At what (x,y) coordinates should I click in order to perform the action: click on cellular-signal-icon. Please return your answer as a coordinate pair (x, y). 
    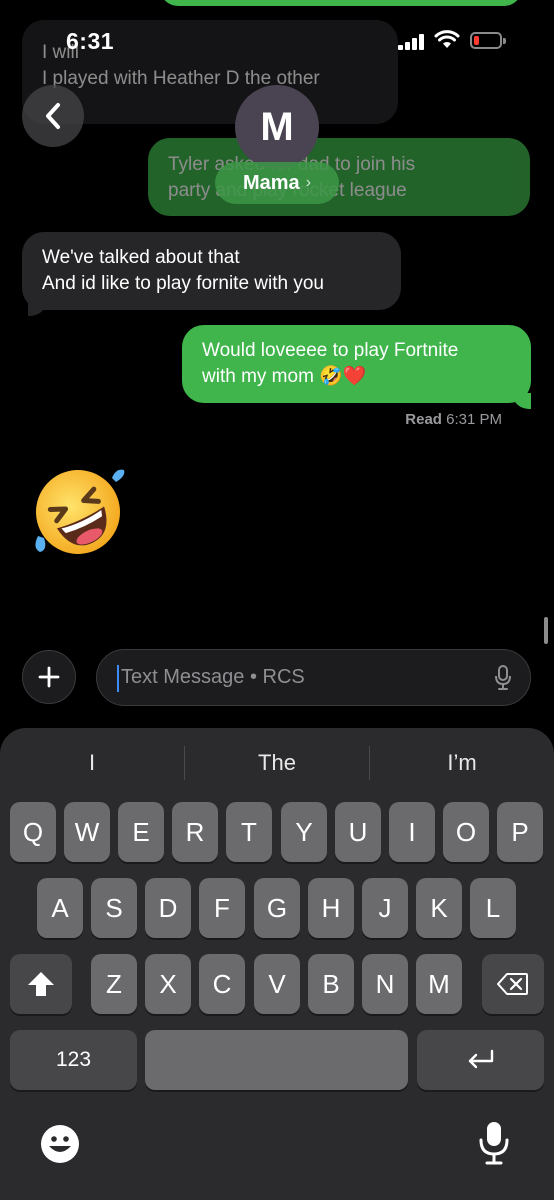
    Looking at the image, I should click on (412, 42).